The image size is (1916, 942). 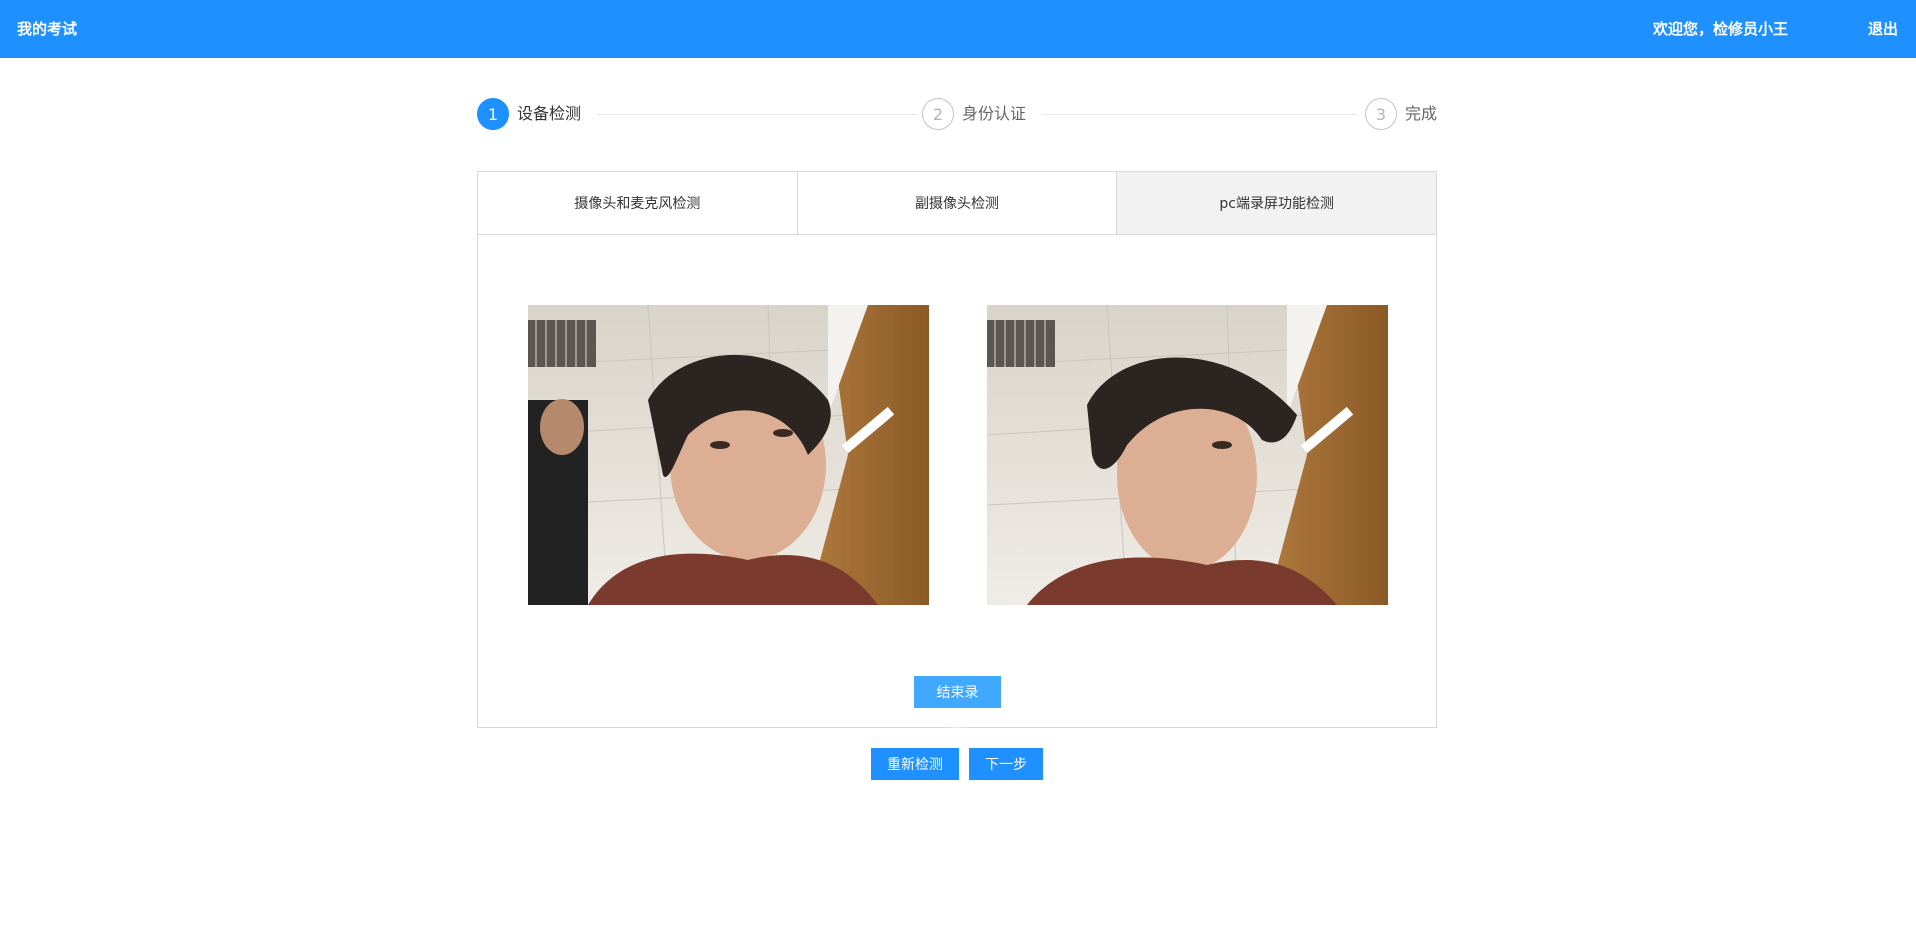 I want to click on recheck-button: 重新检测, so click(x=915, y=764).